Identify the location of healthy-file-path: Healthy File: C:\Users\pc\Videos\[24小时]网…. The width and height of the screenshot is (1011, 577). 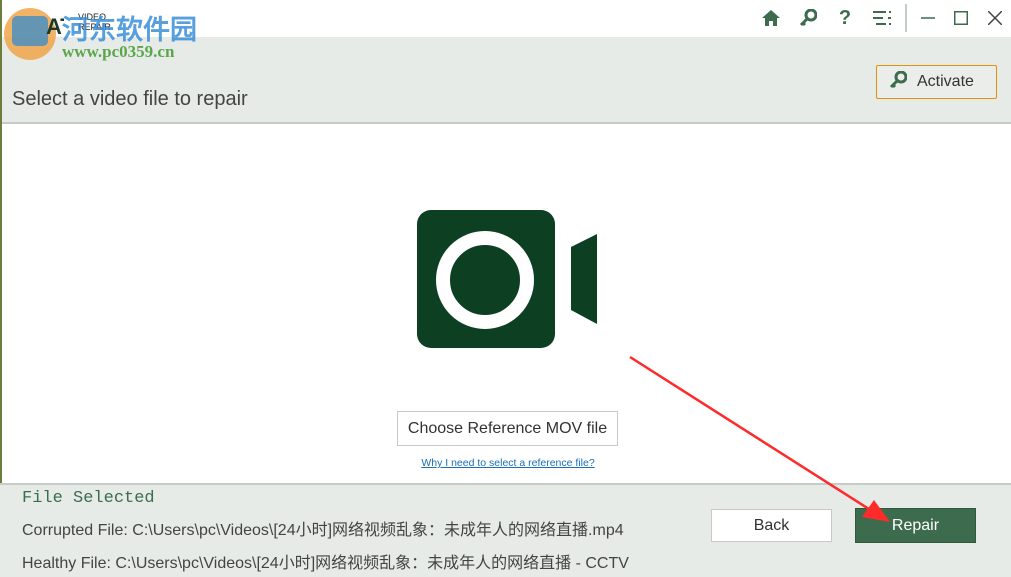
(325, 563).